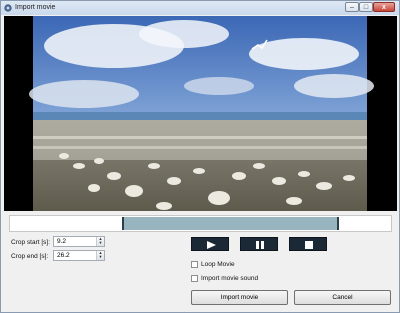 Image resolution: width=400 pixels, height=313 pixels. I want to click on minimize-icon: –, so click(352, 7).